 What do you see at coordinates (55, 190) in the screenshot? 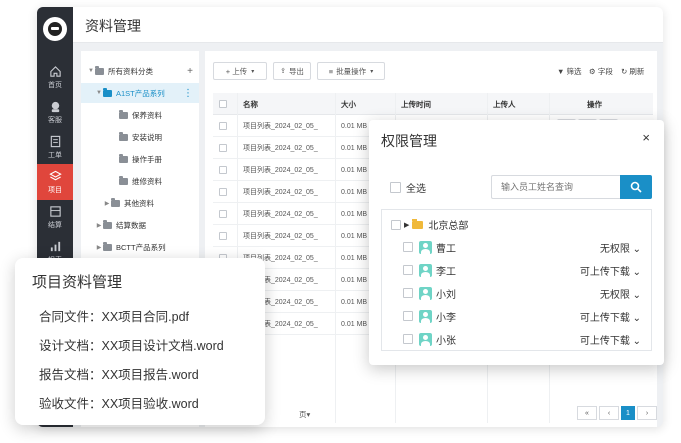
I see `nav-project-label: 项目` at bounding box center [55, 190].